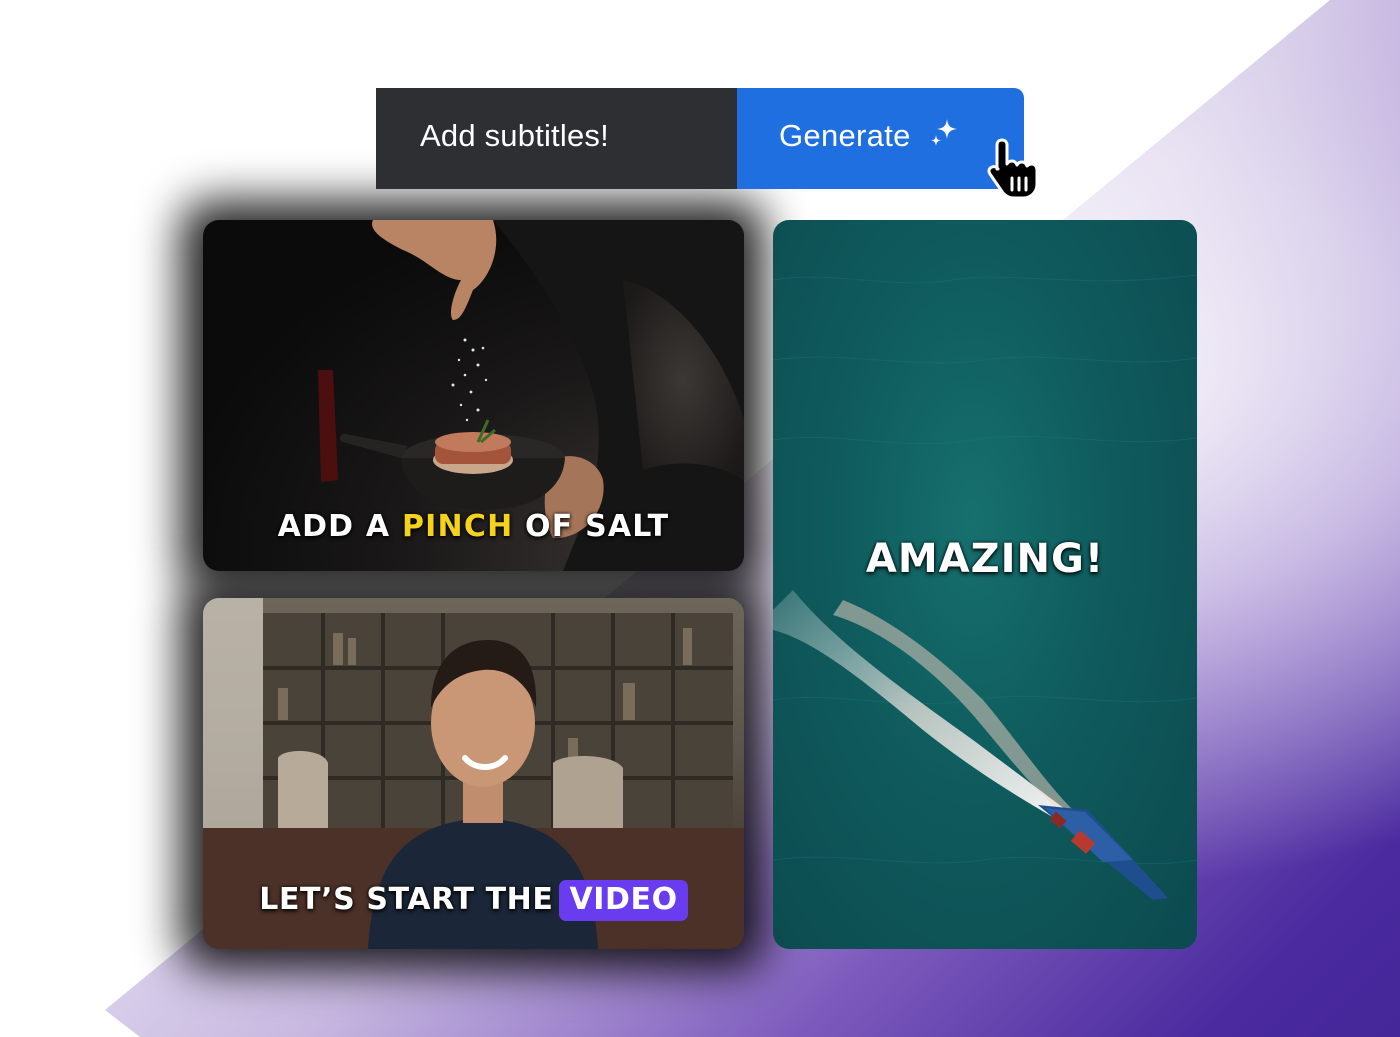 The image size is (1400, 1037). I want to click on subtitle-caption: ADD A PINCH OF SALT, so click(473, 526).